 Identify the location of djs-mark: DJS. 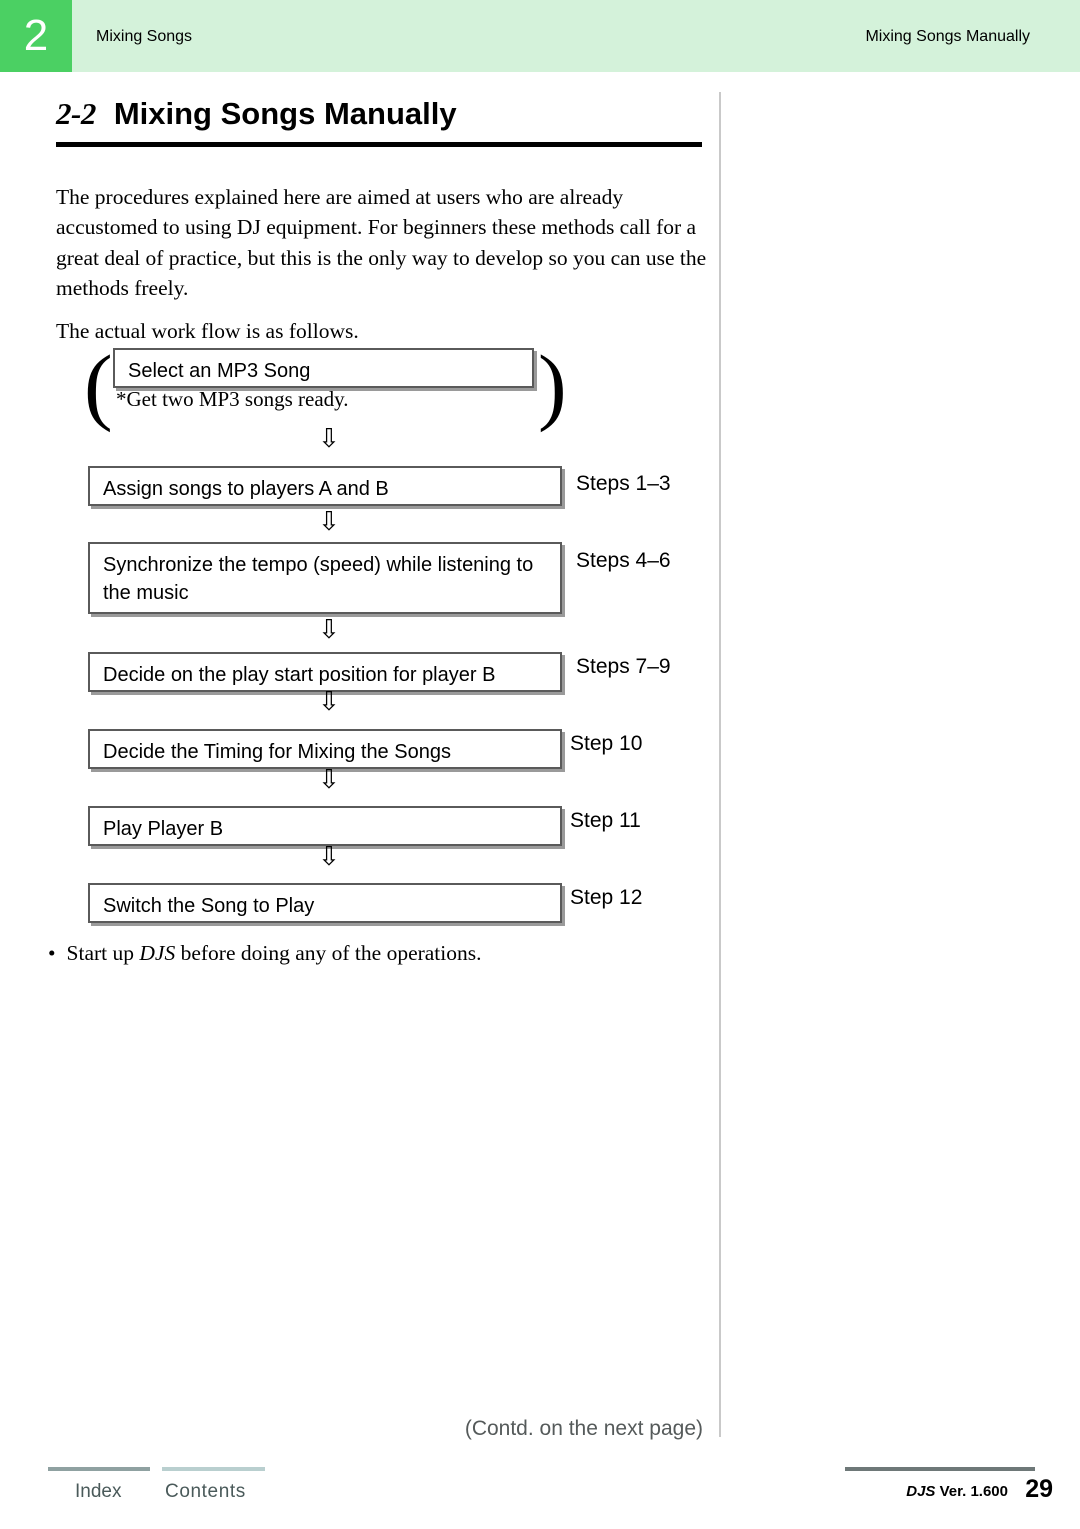
(921, 1491).